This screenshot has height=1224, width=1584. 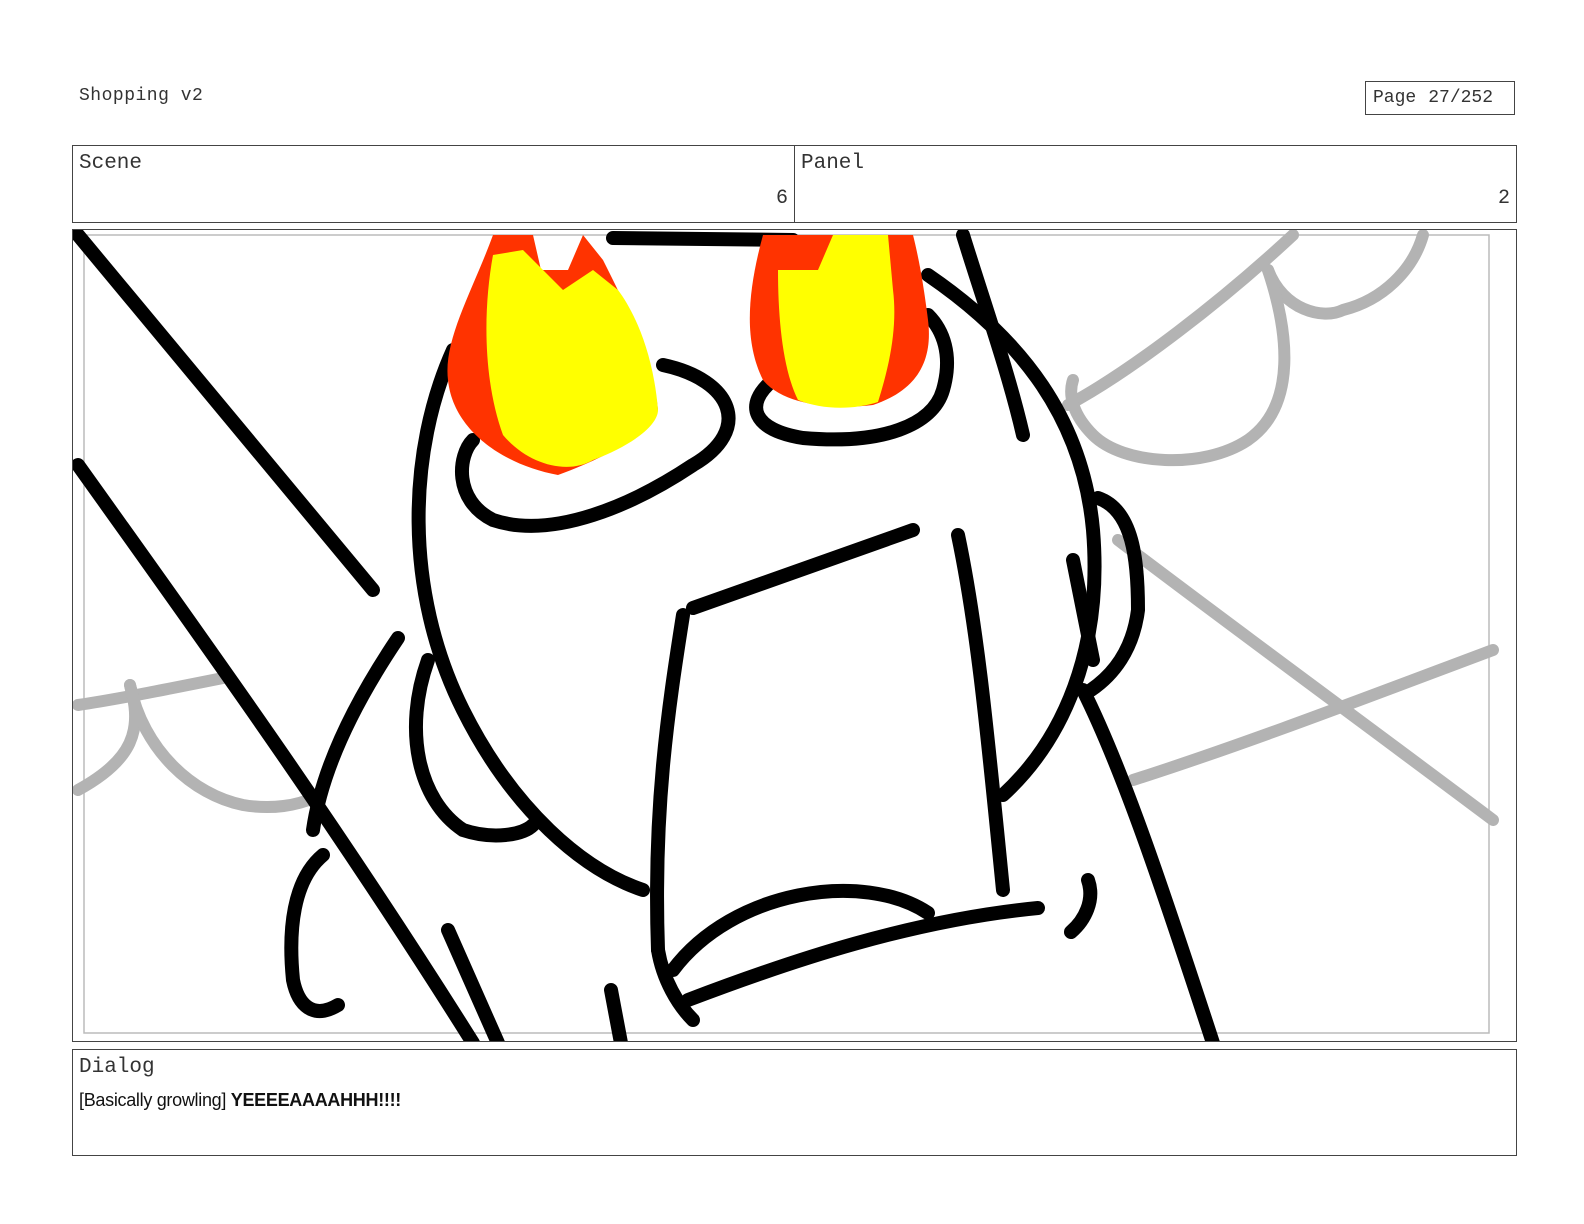 What do you see at coordinates (1503, 198) in the screenshot?
I see `panel-number: 2` at bounding box center [1503, 198].